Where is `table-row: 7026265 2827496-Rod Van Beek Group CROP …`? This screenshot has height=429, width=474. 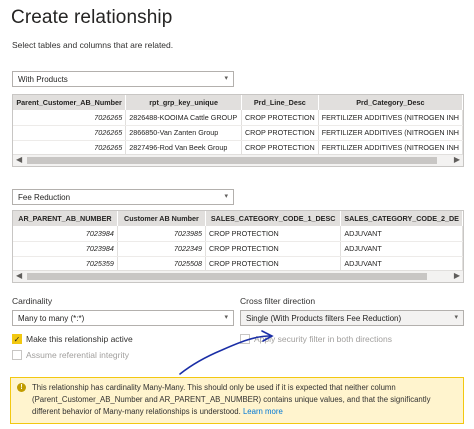 table-row: 7026265 2827496-Rod Van Beek Group CROP … is located at coordinates (238, 148).